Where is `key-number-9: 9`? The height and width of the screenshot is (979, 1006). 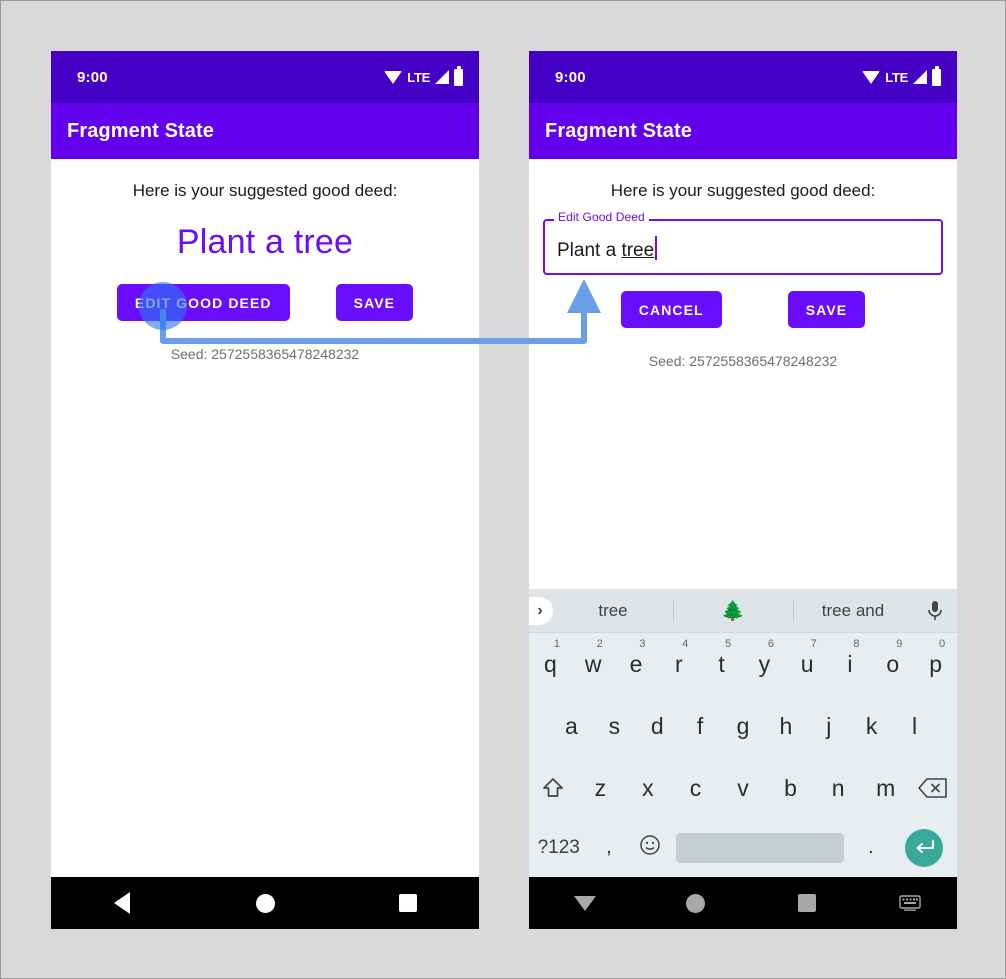 key-number-9: 9 is located at coordinates (899, 643).